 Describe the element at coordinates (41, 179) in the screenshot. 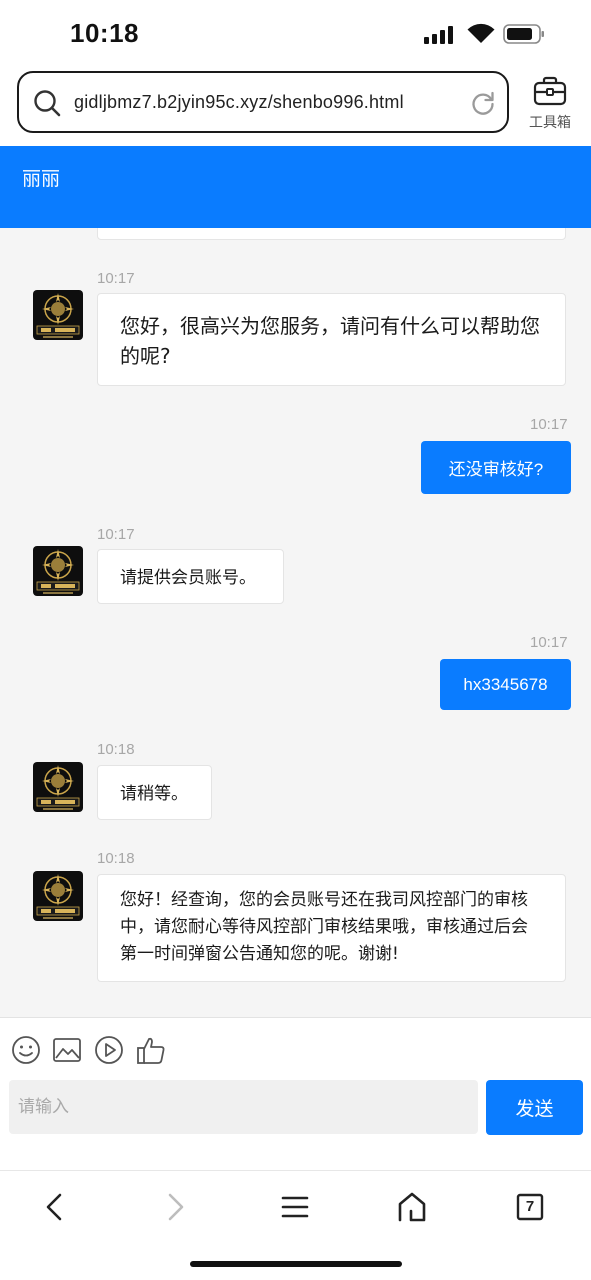

I see `chat-title: 丽丽` at that location.